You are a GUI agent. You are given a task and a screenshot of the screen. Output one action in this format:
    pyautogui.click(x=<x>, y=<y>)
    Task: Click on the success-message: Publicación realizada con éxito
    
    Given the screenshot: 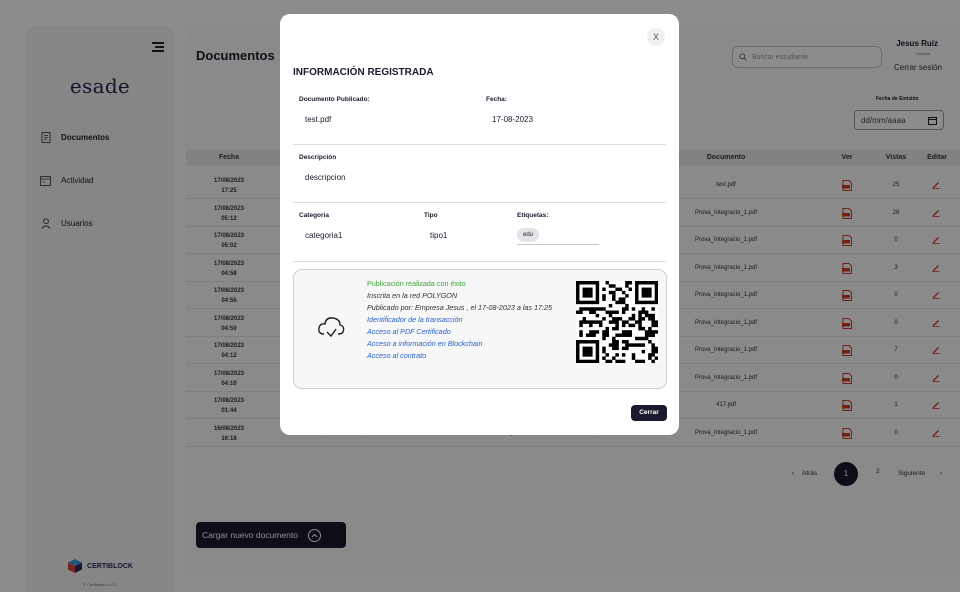 What is the action you would take?
    pyautogui.click(x=416, y=283)
    